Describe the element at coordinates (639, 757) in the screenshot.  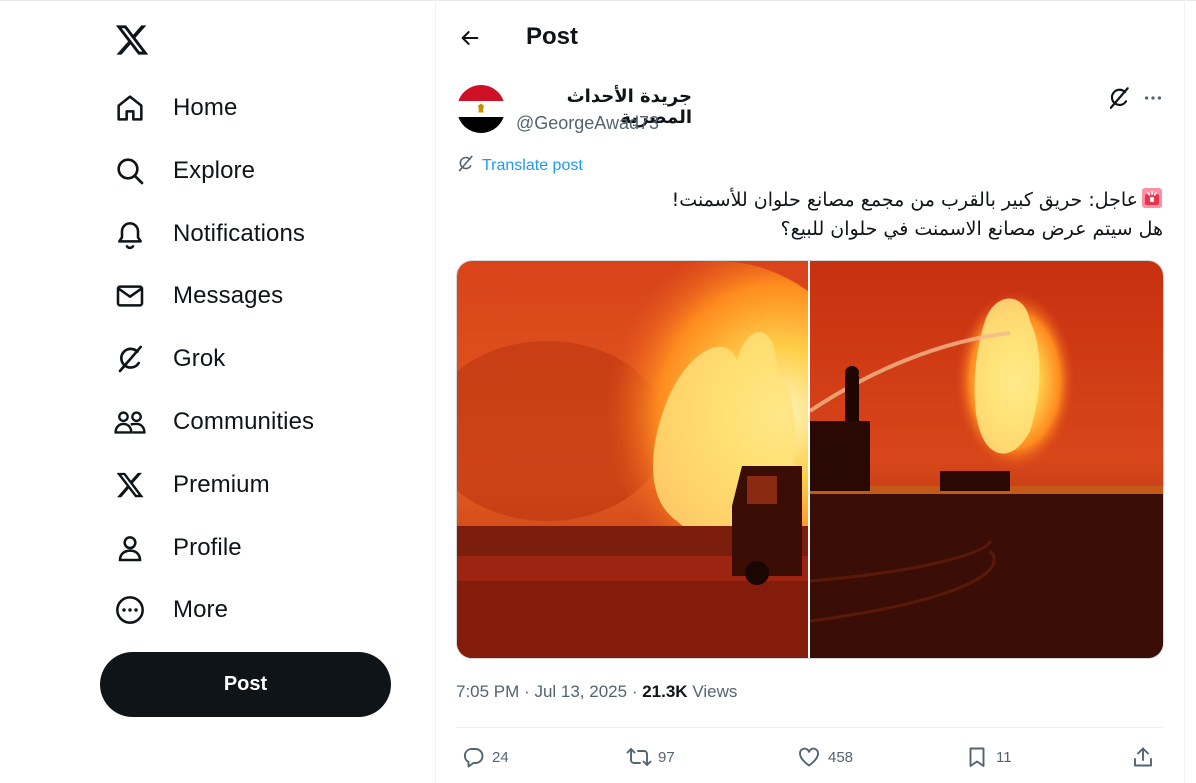
I see `repost-icon` at that location.